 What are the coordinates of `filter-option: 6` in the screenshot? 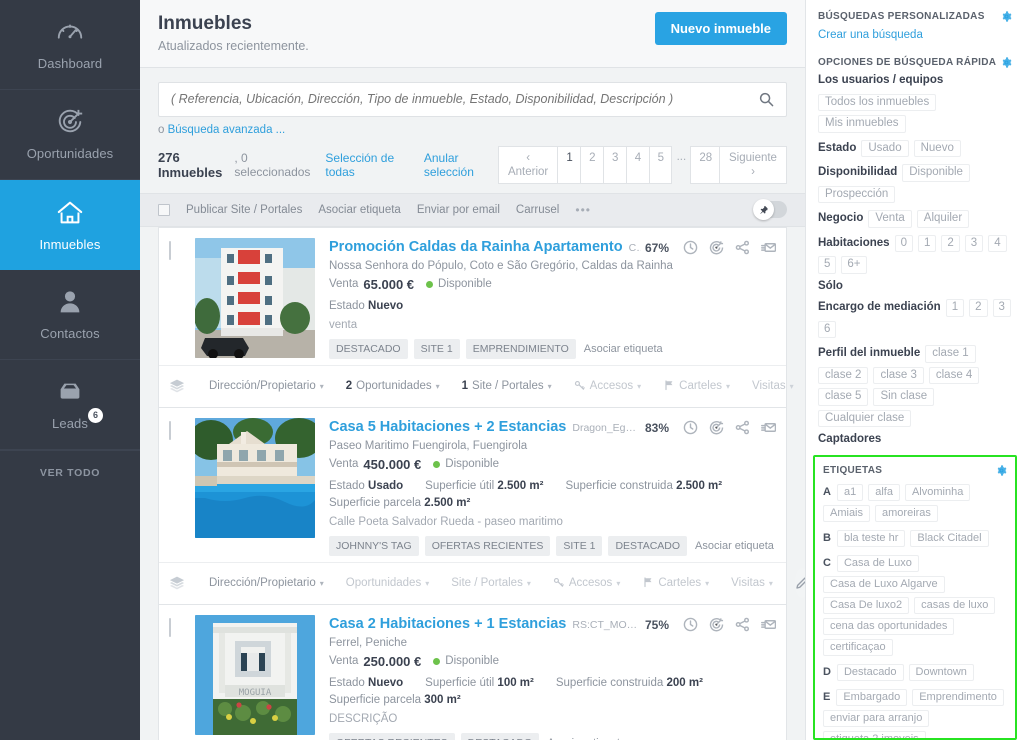 It's located at (827, 329).